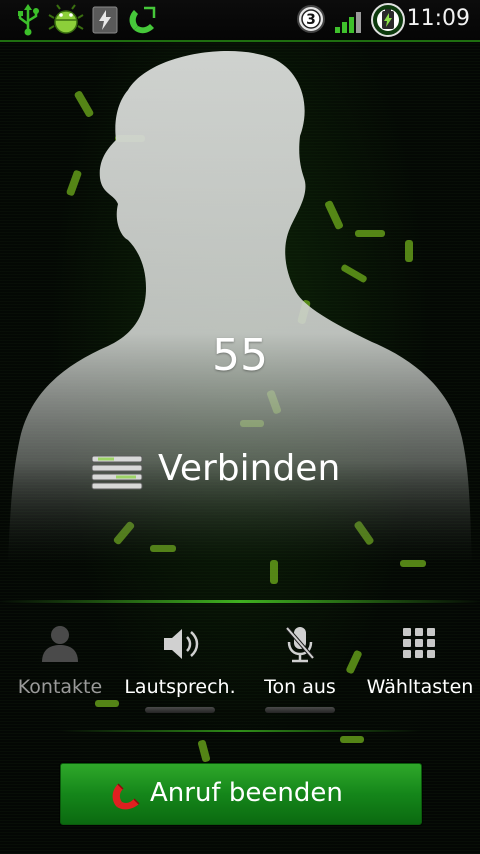 The image size is (480, 854). Describe the element at coordinates (142, 20) in the screenshot. I see `call-in-progress-icon` at that location.